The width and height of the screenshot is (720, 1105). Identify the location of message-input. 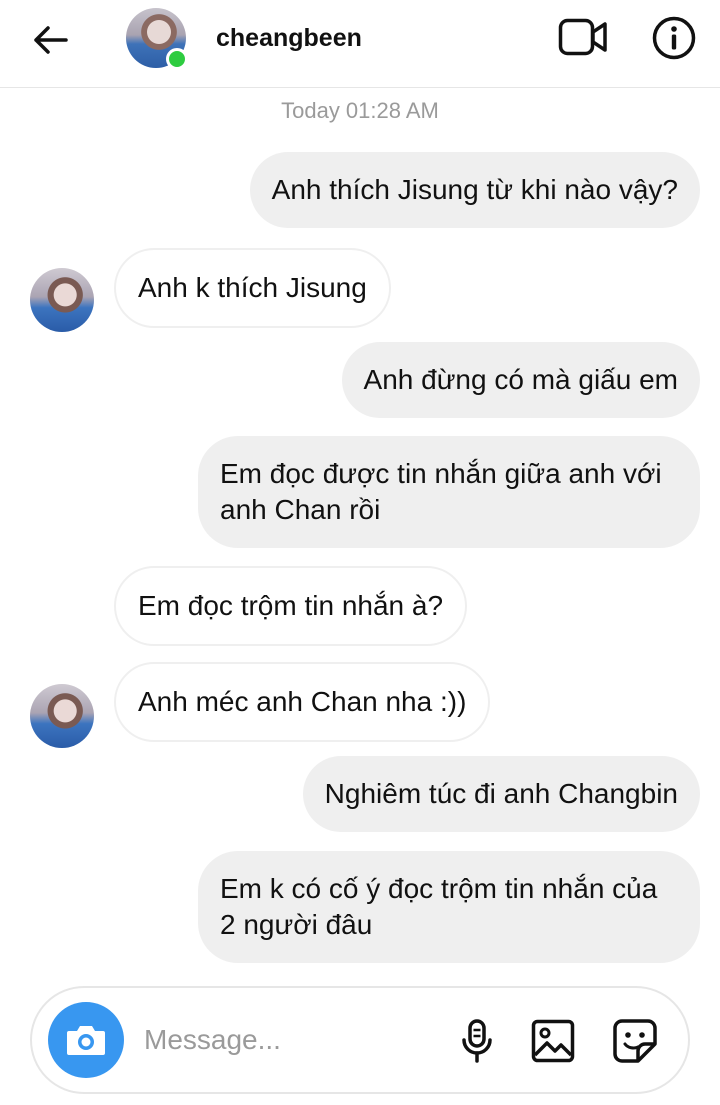
(284, 1040).